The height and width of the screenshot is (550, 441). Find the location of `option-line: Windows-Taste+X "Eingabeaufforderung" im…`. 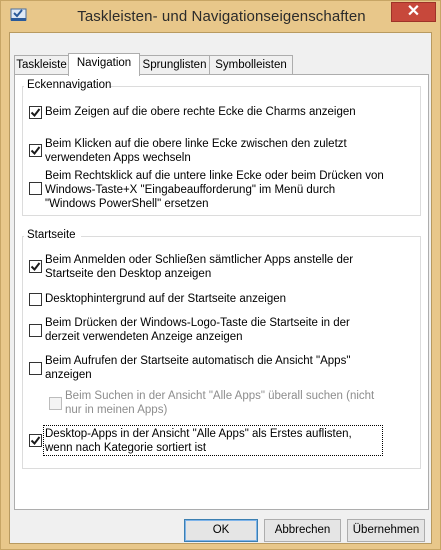

option-line: Windows-Taste+X "Eingabeaufforderung" im… is located at coordinates (190, 190).